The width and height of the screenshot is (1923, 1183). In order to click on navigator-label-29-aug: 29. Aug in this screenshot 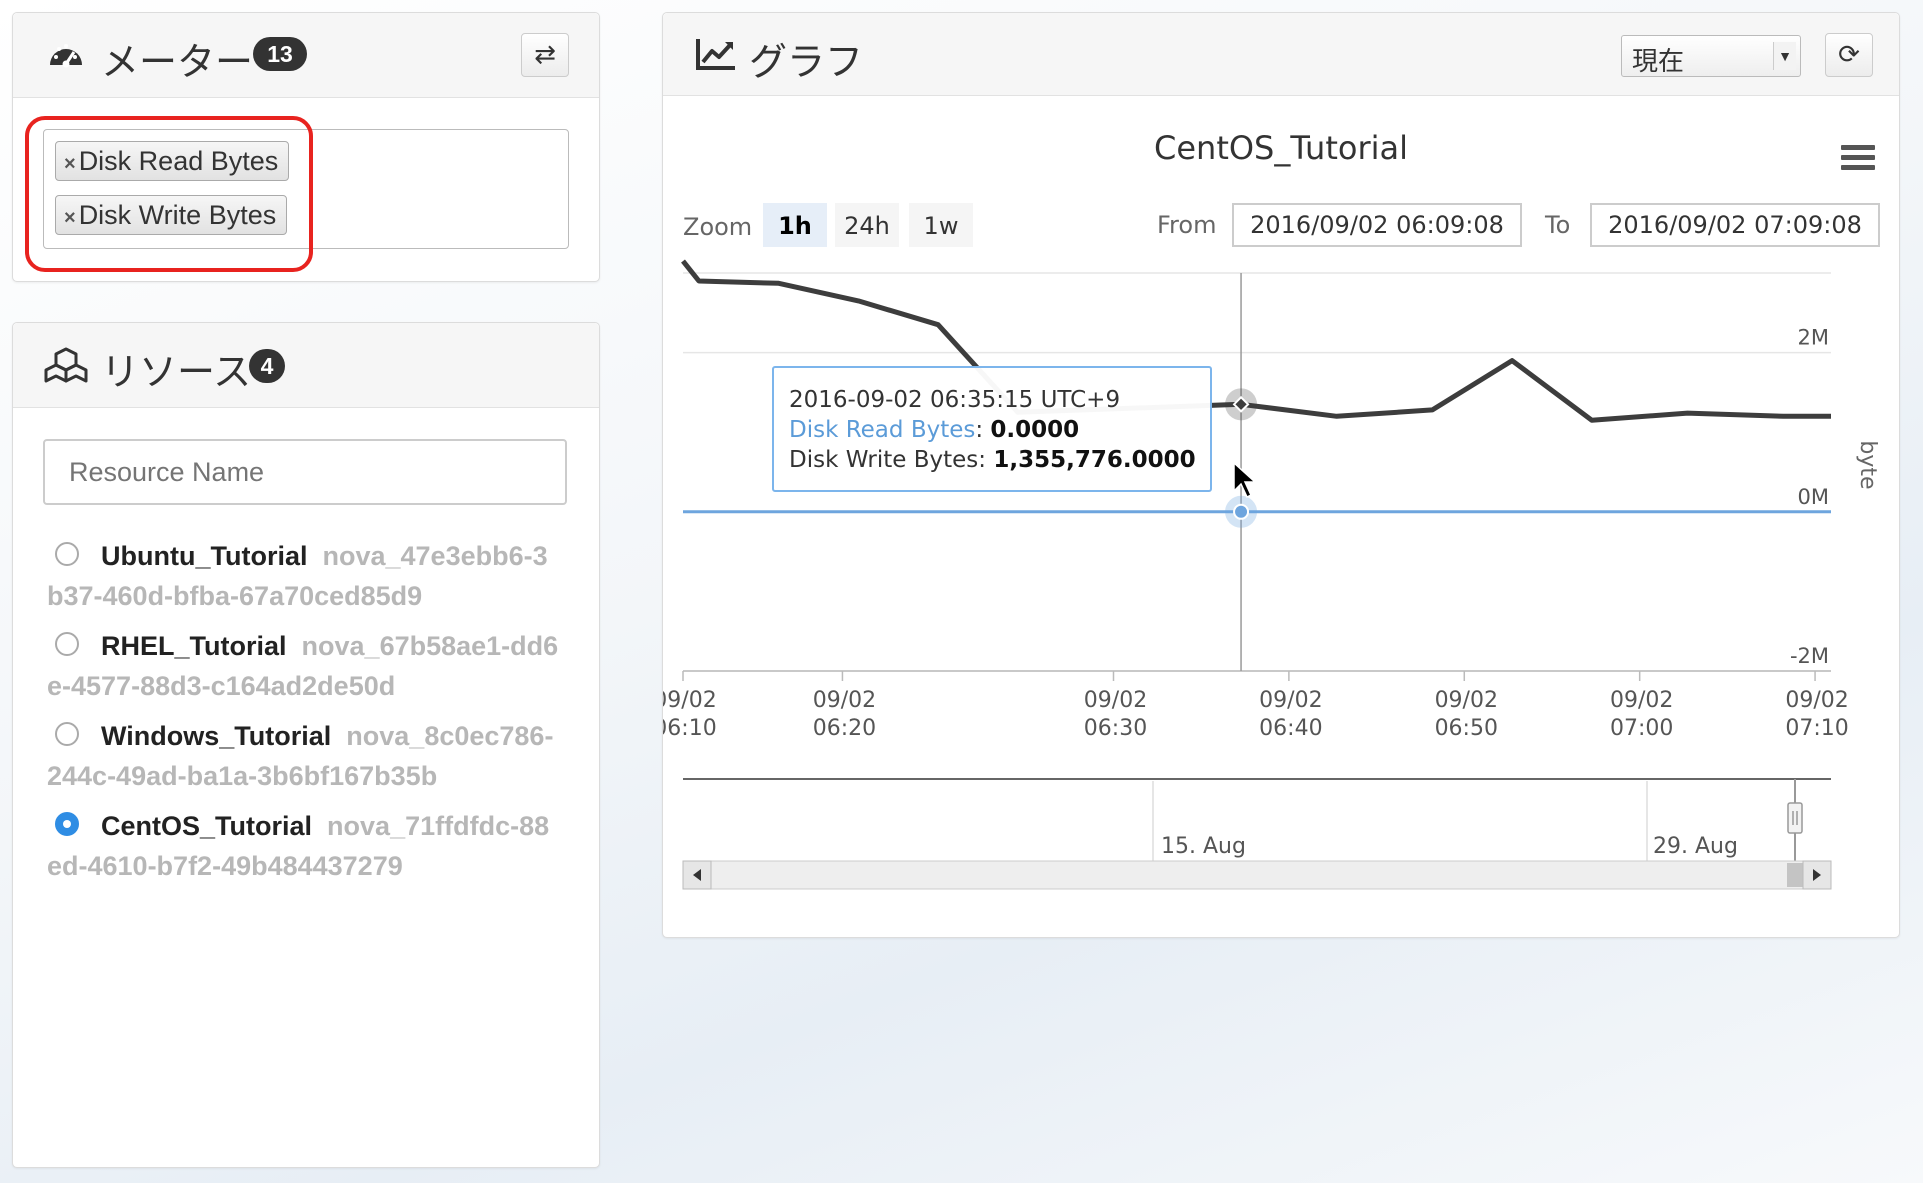, I will do `click(1695, 846)`.